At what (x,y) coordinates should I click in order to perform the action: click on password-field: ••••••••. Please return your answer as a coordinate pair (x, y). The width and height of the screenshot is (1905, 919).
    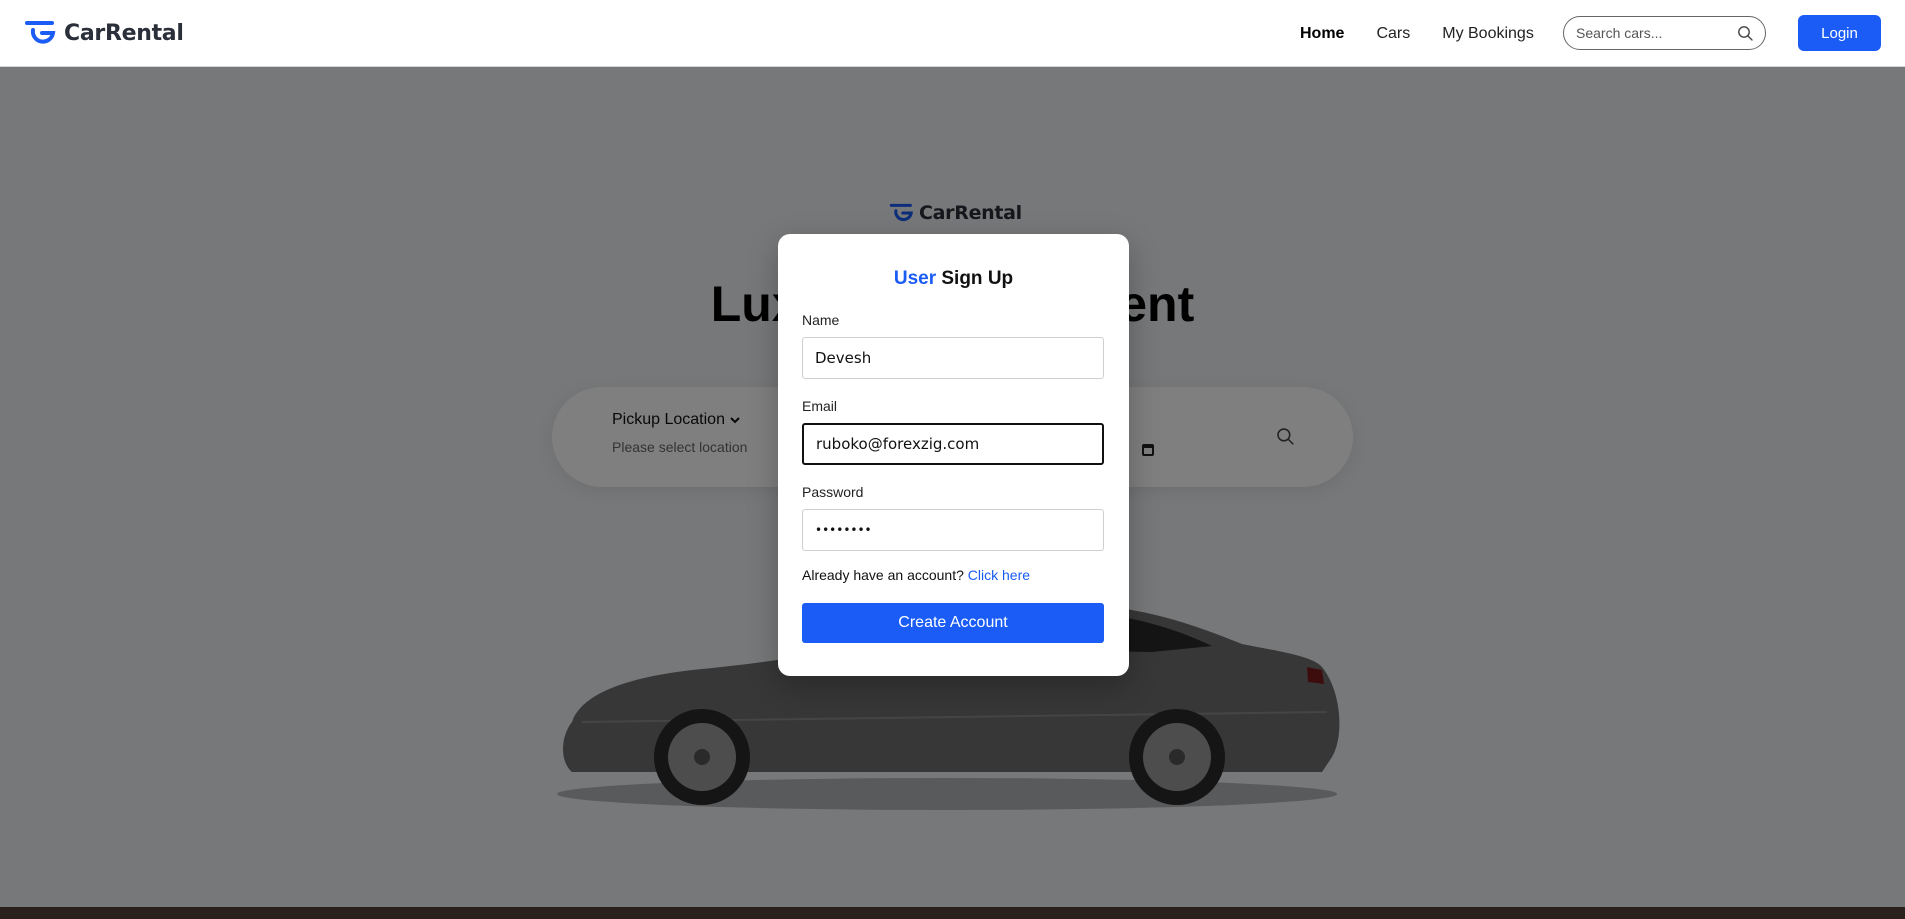
    Looking at the image, I should click on (953, 530).